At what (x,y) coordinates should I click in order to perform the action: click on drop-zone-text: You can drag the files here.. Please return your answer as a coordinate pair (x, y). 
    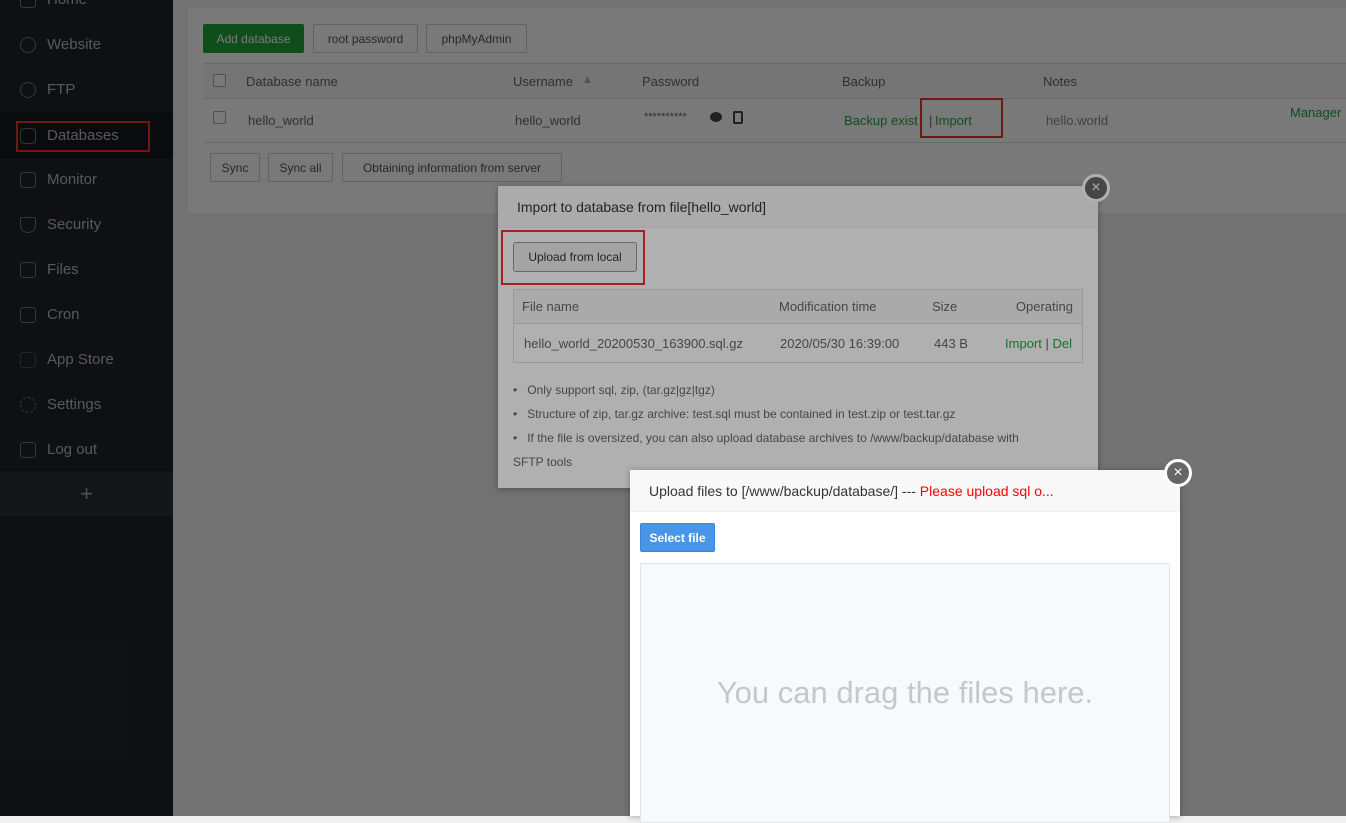
    Looking at the image, I should click on (905, 692).